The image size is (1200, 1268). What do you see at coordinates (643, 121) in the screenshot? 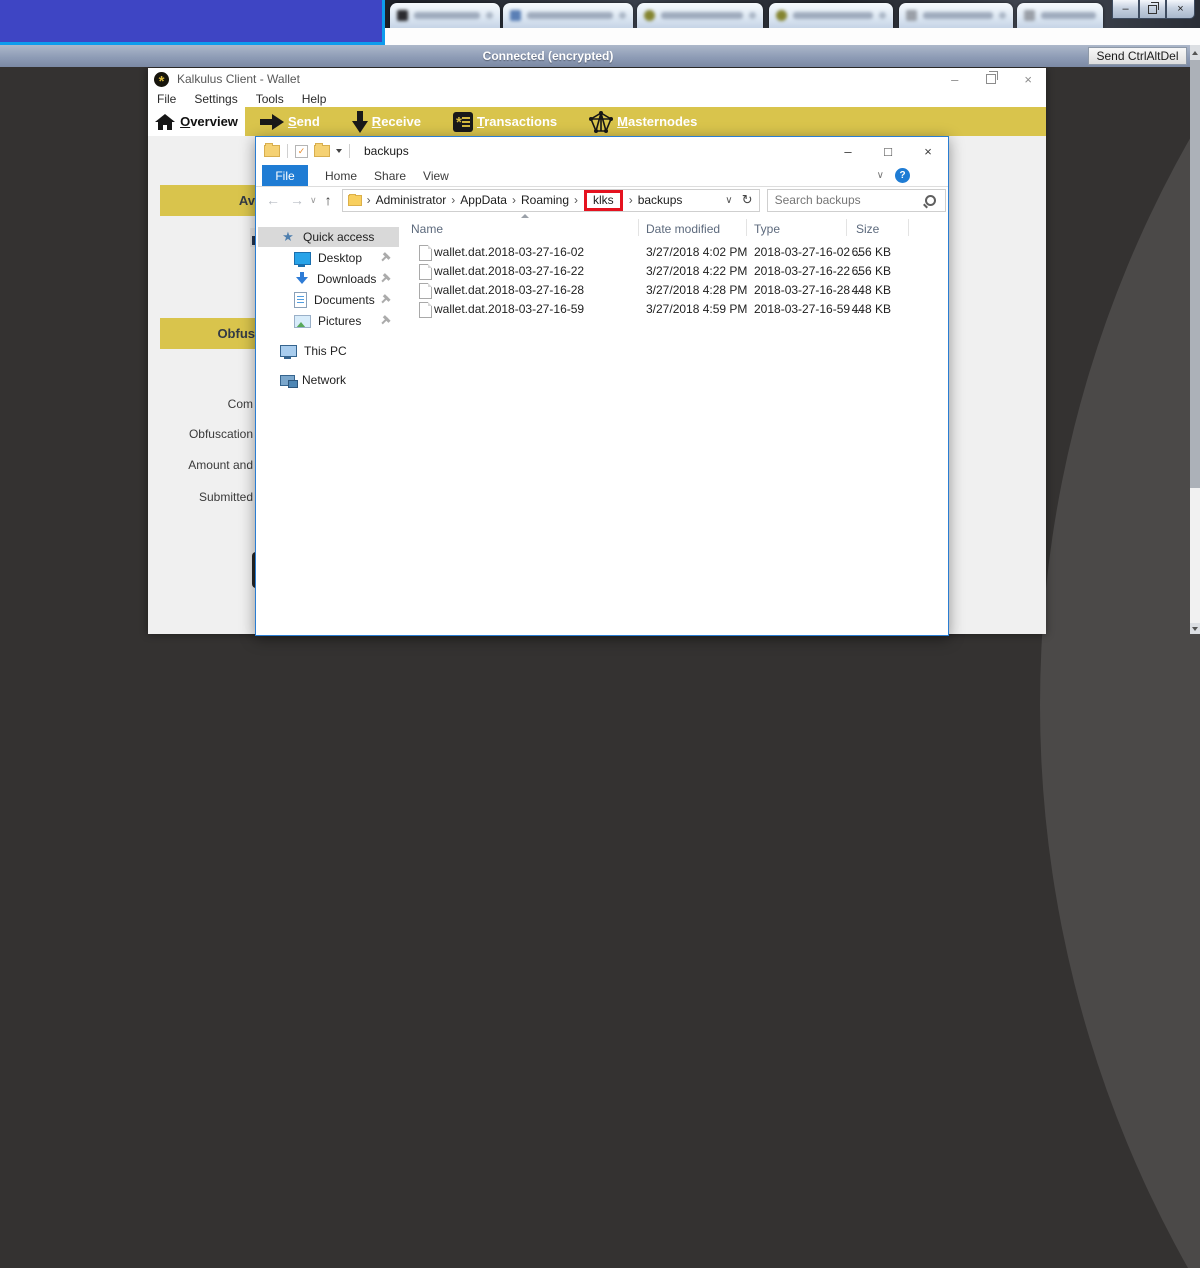
I see `tab-masternodes: Masternodes` at bounding box center [643, 121].